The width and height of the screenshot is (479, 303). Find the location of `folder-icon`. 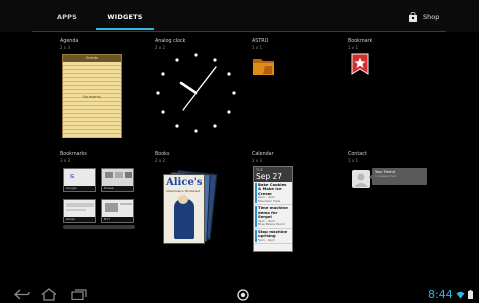

folder-icon is located at coordinates (263, 65).